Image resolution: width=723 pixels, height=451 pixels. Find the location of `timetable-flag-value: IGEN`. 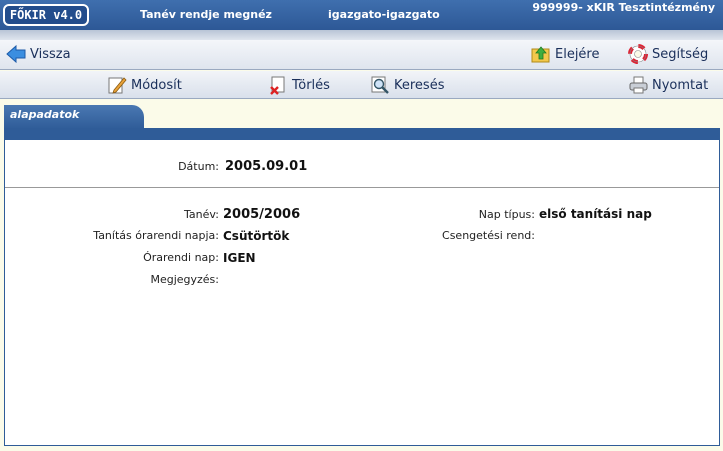

timetable-flag-value: IGEN is located at coordinates (239, 258).